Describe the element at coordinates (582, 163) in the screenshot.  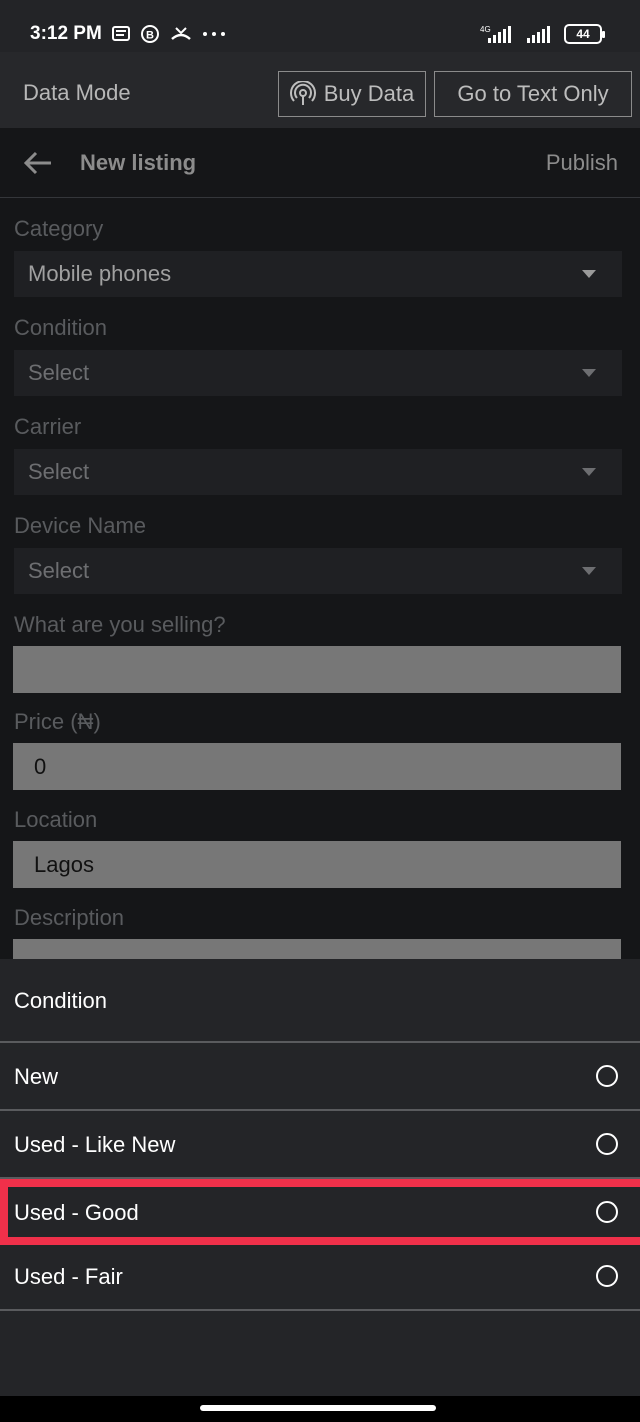
I see `publish-button: Publish` at that location.